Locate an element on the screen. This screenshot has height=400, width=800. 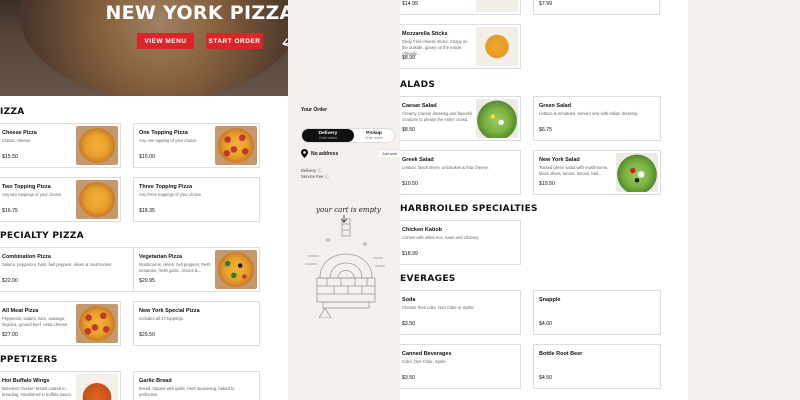
address-text: No address is located at coordinates (325, 154).